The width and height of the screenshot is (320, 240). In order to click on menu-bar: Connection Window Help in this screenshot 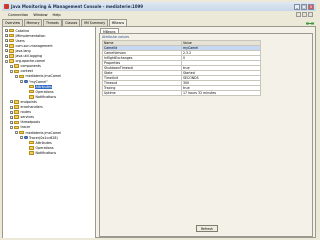, I will do `click(159, 14)`.